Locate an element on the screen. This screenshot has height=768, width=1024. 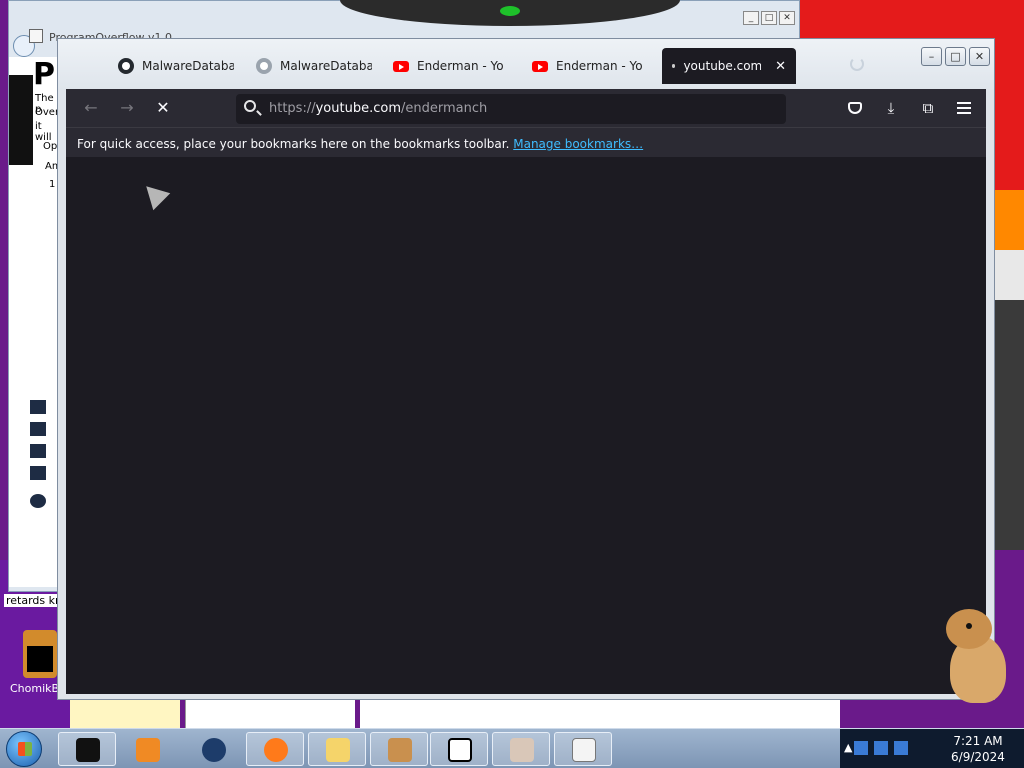
tree-item-icons is located at coordinates (38, 458).